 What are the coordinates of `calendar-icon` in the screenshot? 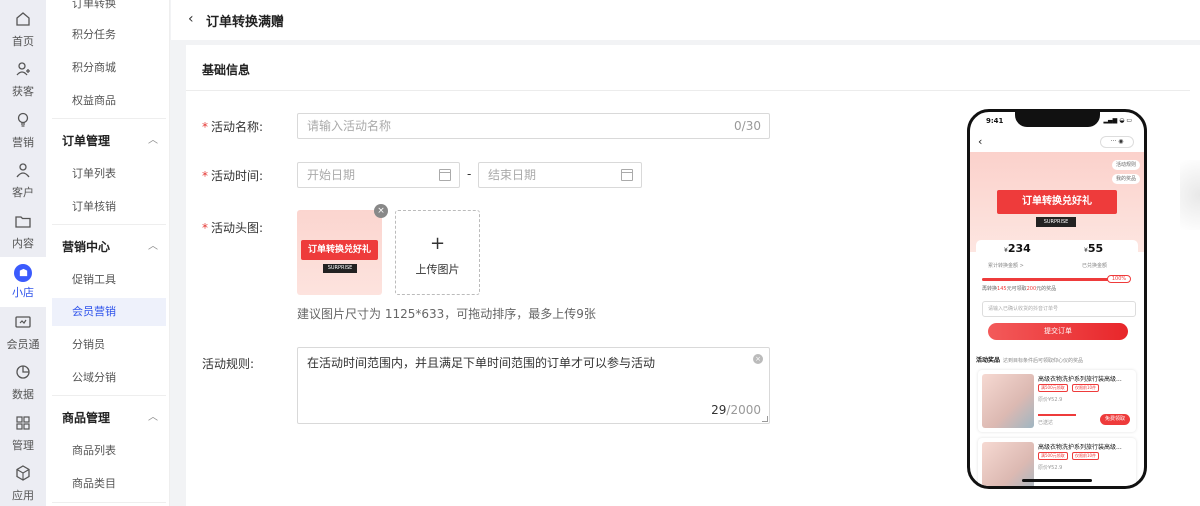 It's located at (627, 175).